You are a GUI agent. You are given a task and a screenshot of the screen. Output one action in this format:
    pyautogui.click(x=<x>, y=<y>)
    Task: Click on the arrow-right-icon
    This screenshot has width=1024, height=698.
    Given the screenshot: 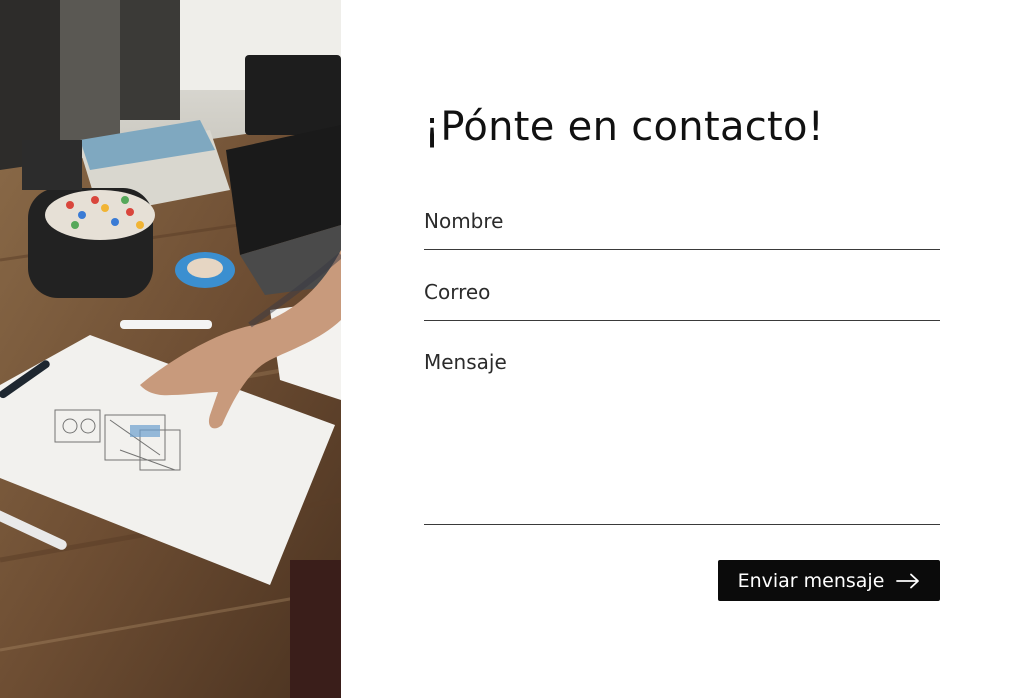 What is the action you would take?
    pyautogui.click(x=908, y=581)
    